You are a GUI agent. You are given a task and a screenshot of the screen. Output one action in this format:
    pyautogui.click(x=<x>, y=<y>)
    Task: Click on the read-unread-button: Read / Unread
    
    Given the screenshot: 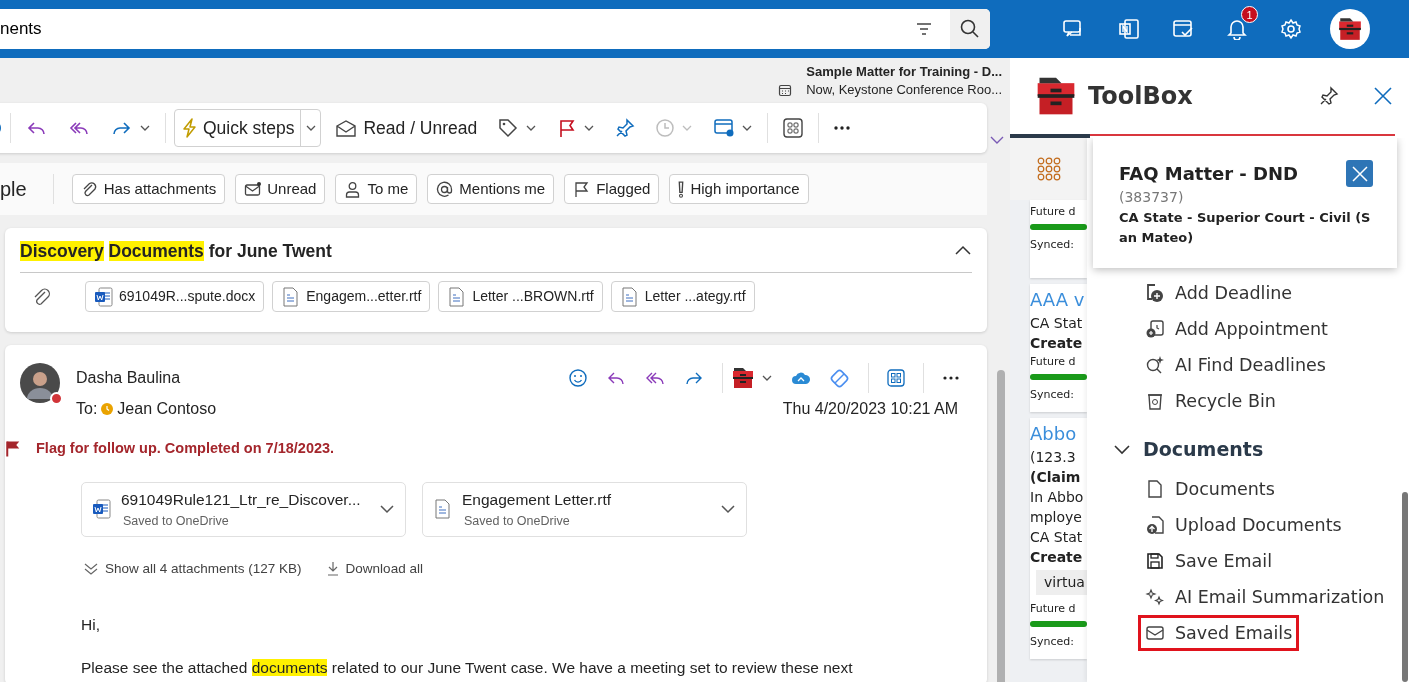 What is the action you would take?
    pyautogui.click(x=406, y=128)
    